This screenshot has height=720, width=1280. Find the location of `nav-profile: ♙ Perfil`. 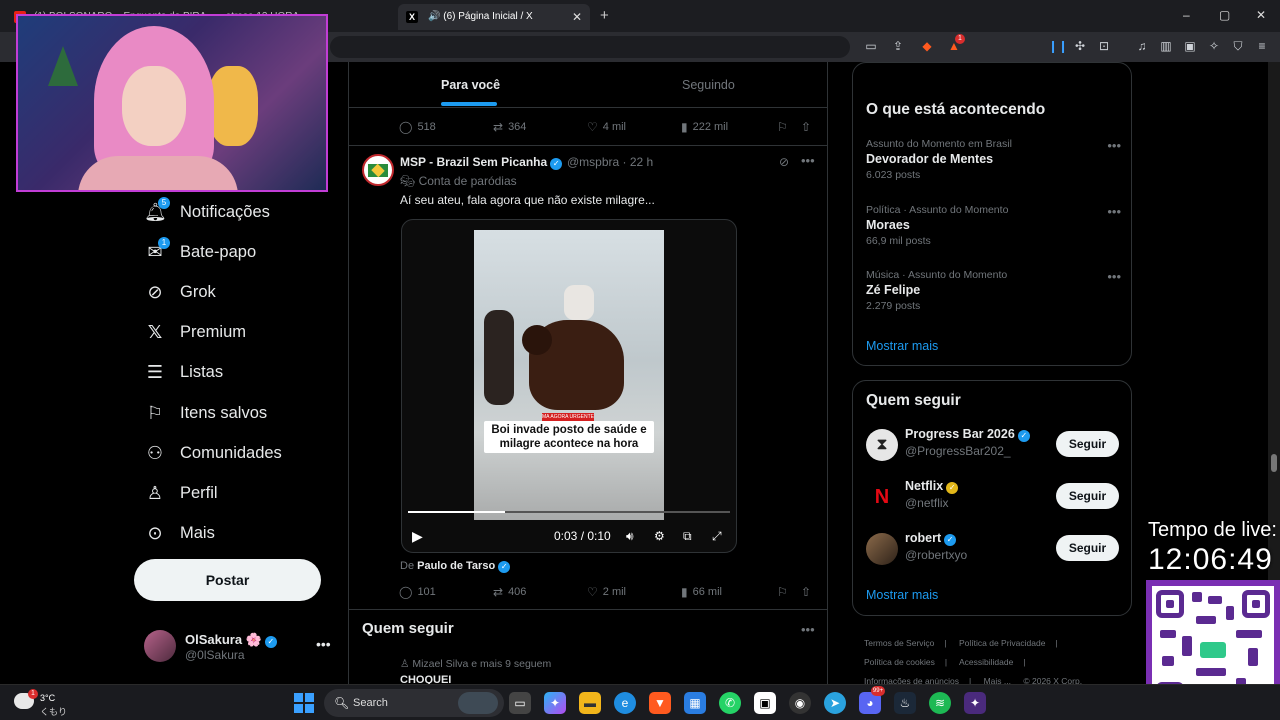

nav-profile: ♙ Perfil is located at coordinates (181, 493).